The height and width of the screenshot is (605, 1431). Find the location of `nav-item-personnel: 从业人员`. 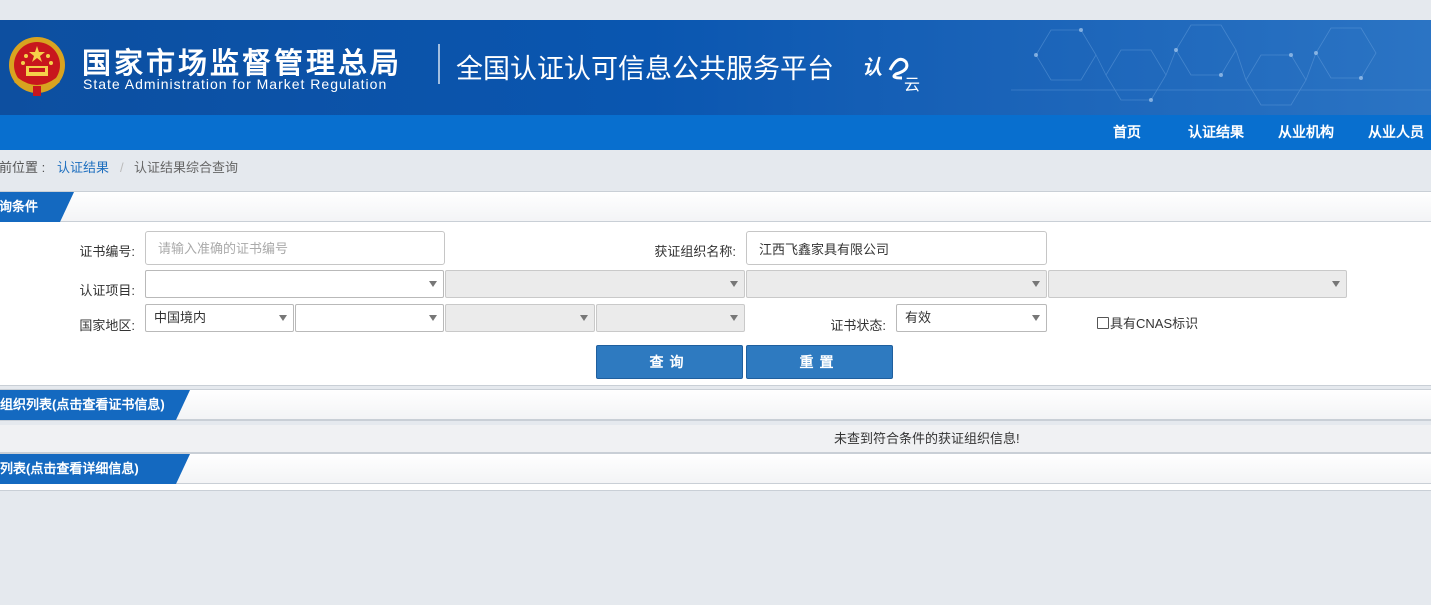

nav-item-personnel: 从业人员 is located at coordinates (1396, 132).